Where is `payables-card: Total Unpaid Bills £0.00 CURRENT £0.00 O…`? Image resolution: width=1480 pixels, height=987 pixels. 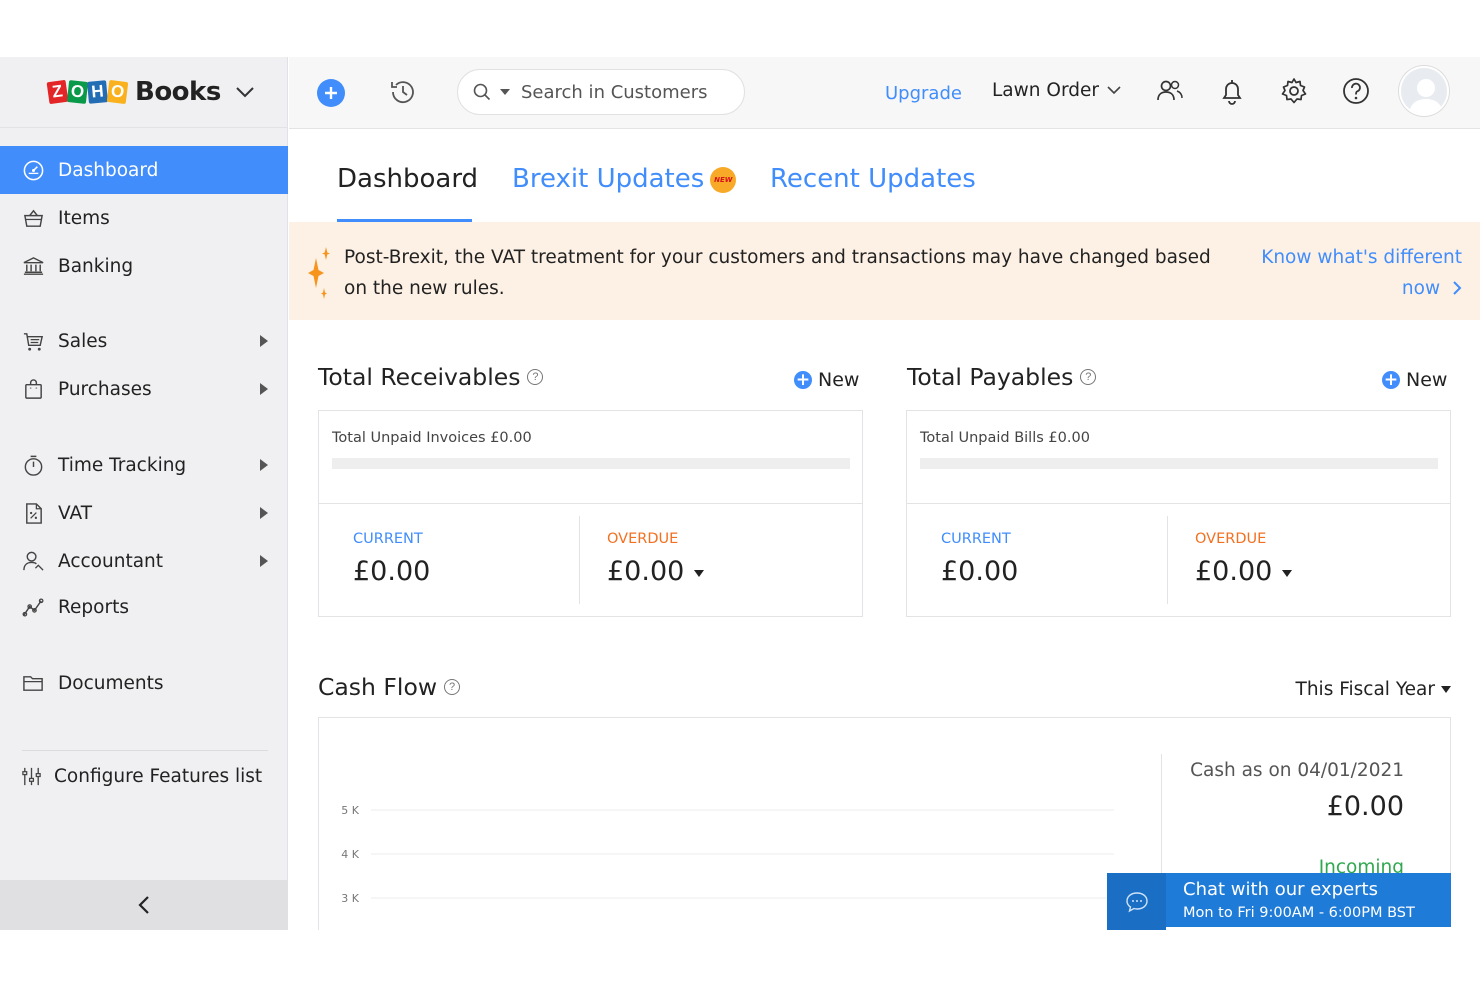 payables-card: Total Unpaid Bills £0.00 CURRENT £0.00 O… is located at coordinates (1178, 513).